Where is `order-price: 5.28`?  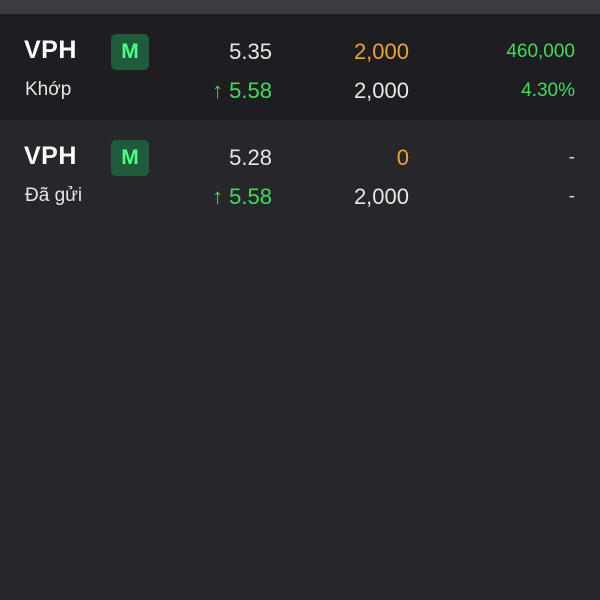 order-price: 5.28 is located at coordinates (250, 157).